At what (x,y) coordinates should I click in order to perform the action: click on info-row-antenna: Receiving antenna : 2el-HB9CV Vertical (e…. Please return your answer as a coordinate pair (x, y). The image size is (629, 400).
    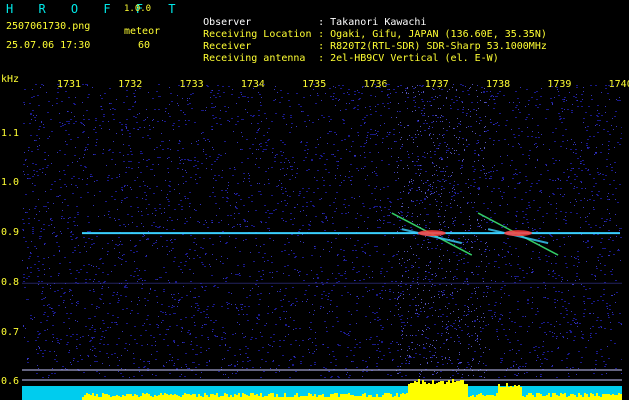
    Looking at the image, I should click on (339, 59).